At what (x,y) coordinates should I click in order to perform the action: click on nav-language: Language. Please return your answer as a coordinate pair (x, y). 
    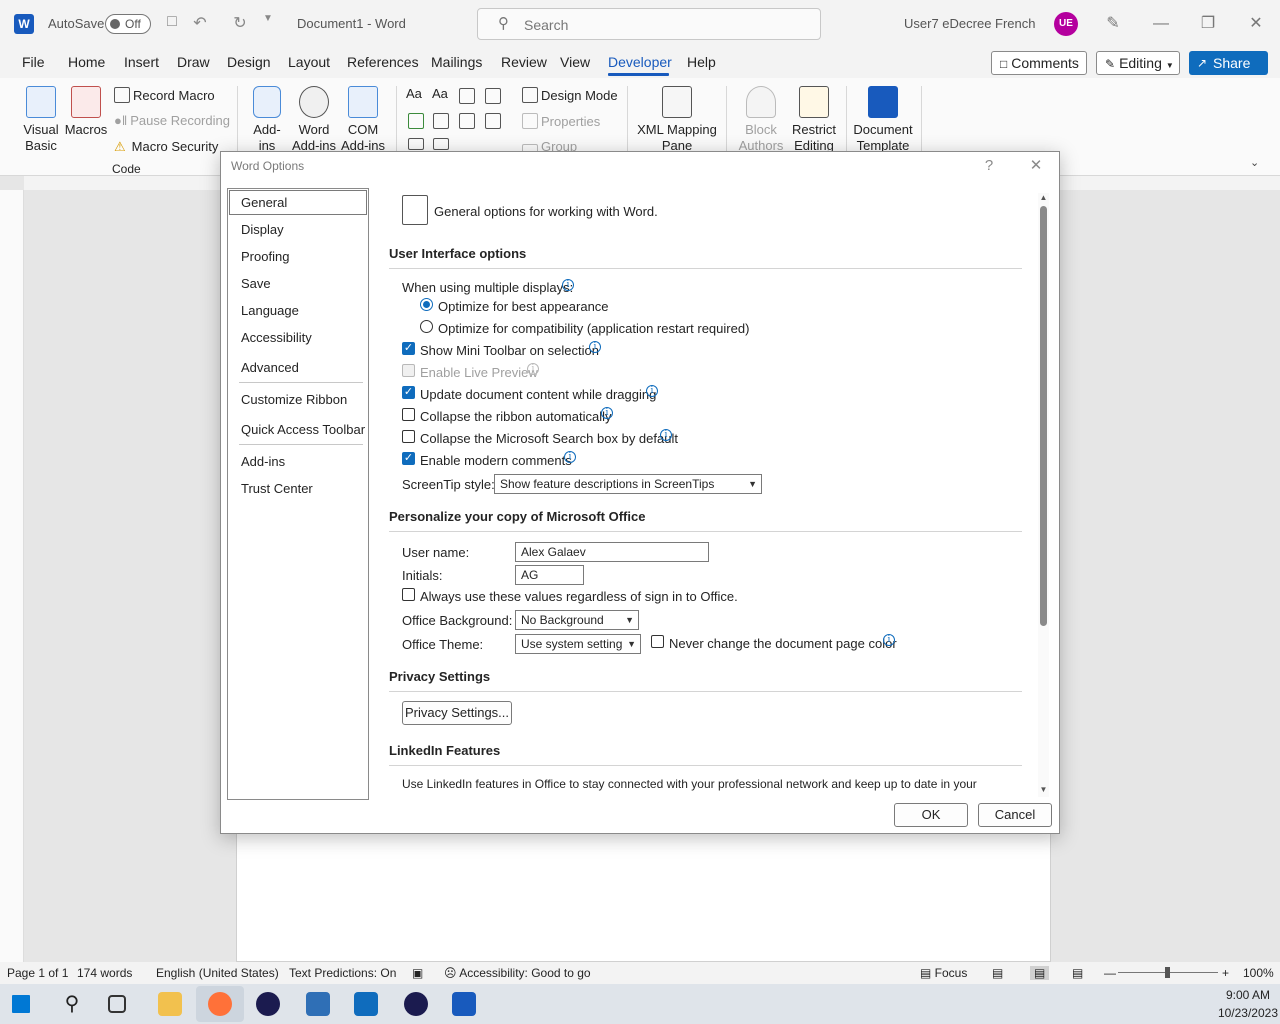
    Looking at the image, I should click on (270, 310).